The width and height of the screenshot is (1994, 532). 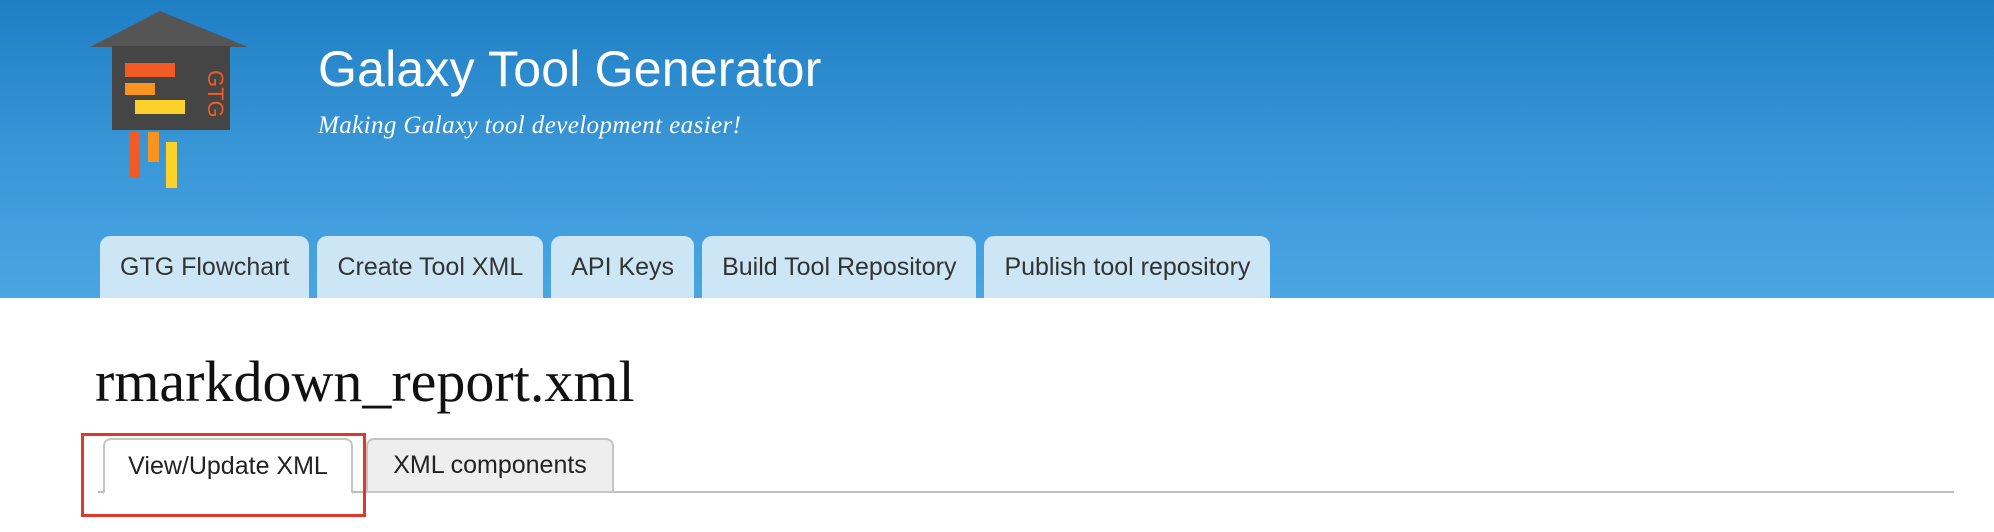 I want to click on tab-create-tool-xml: Create Tool XML, so click(x=430, y=267).